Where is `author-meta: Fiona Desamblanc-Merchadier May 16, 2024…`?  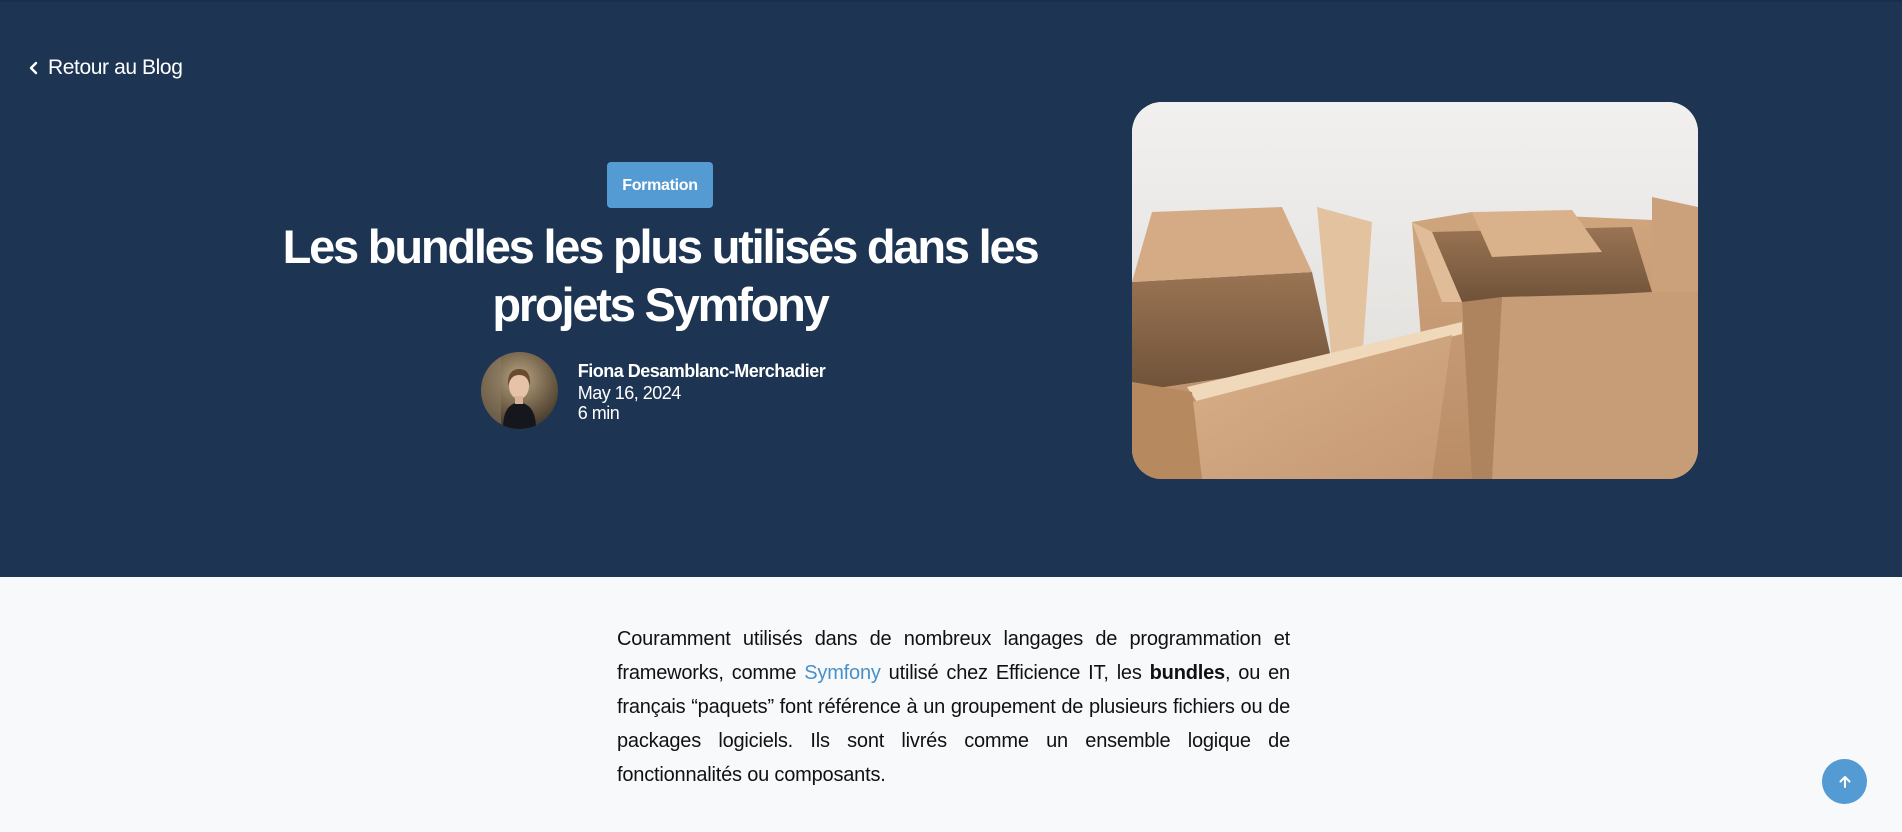
author-meta: Fiona Desamblanc-Merchadier May 16, 2024… is located at coordinates (702, 391).